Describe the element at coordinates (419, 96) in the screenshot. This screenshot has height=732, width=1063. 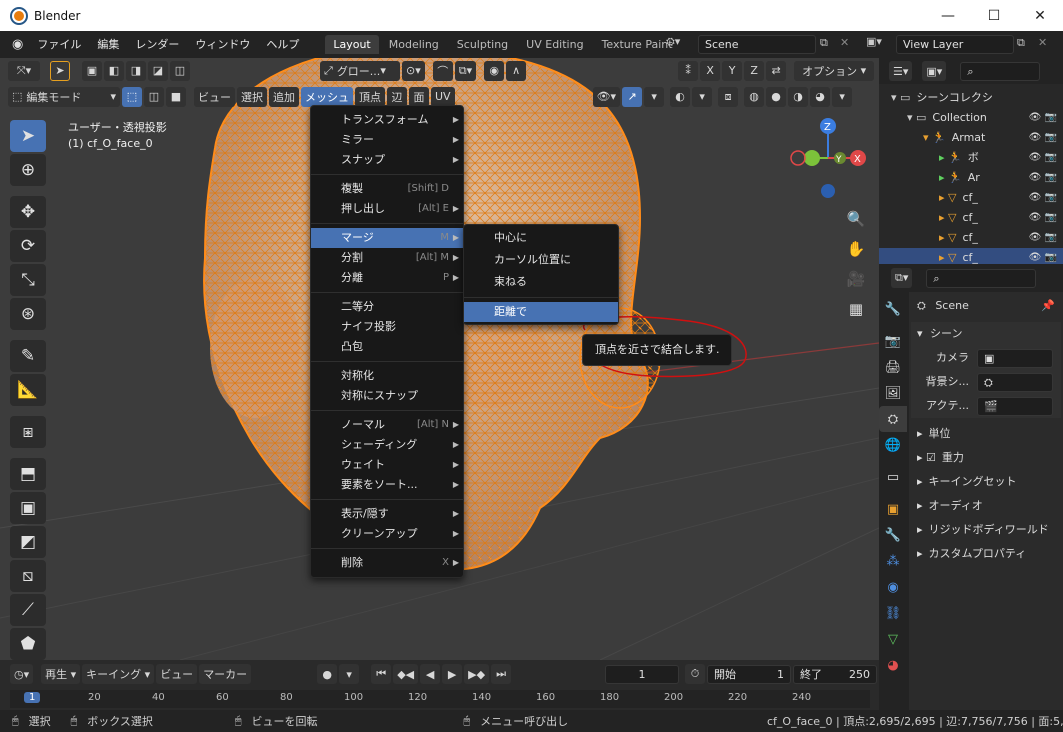
I see `menu-face: 面` at that location.